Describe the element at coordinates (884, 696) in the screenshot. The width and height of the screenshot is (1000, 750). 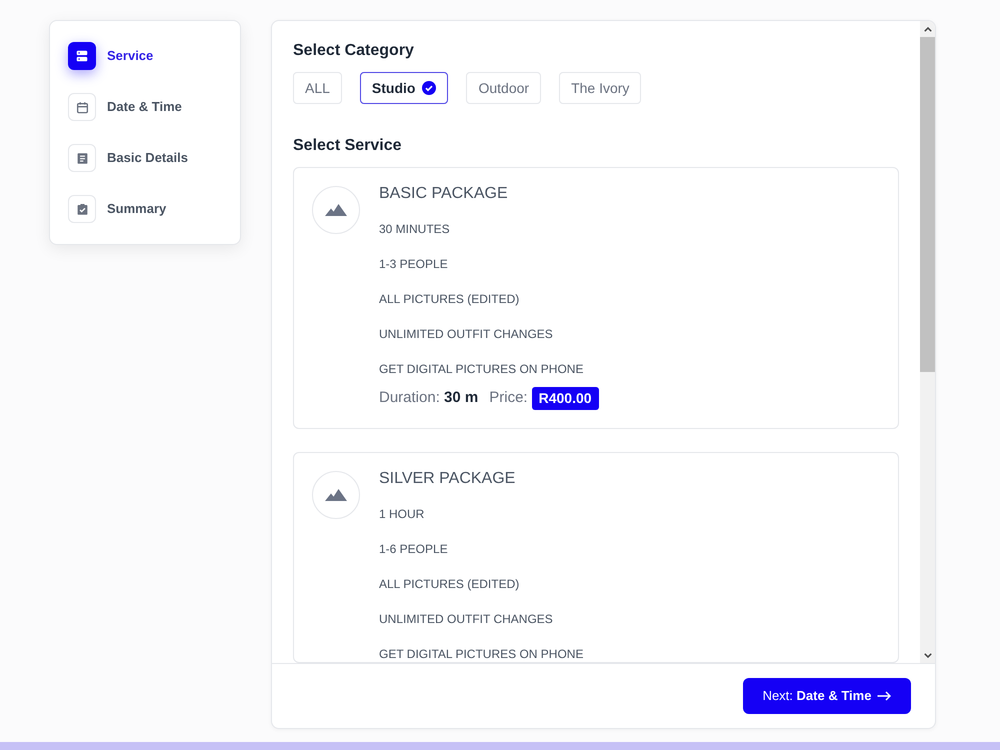
I see `arrow-right-icon` at that location.